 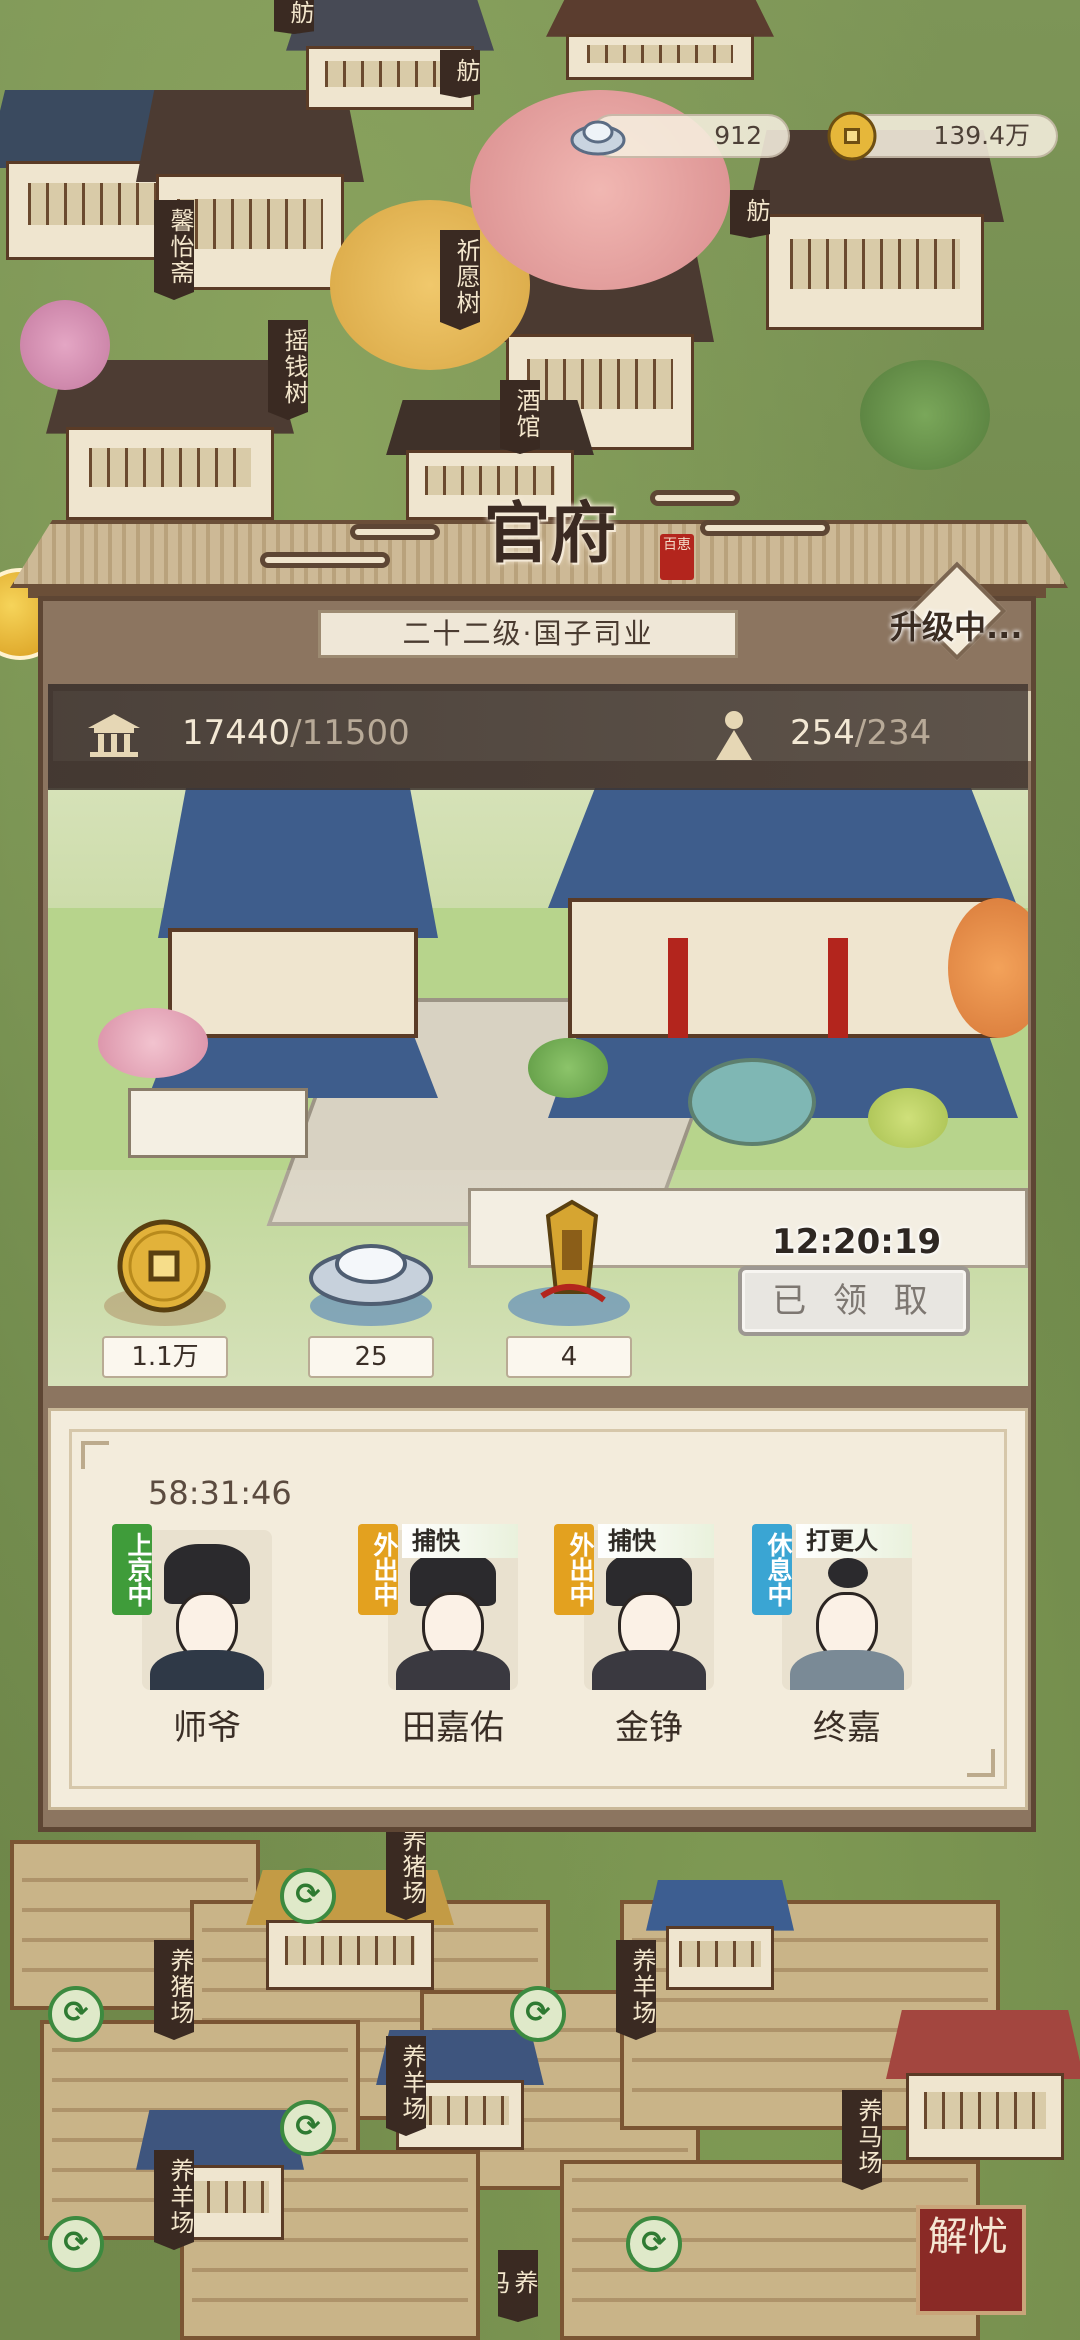 What do you see at coordinates (294, 17) in the screenshot?
I see `map-label-top: 舫` at bounding box center [294, 17].